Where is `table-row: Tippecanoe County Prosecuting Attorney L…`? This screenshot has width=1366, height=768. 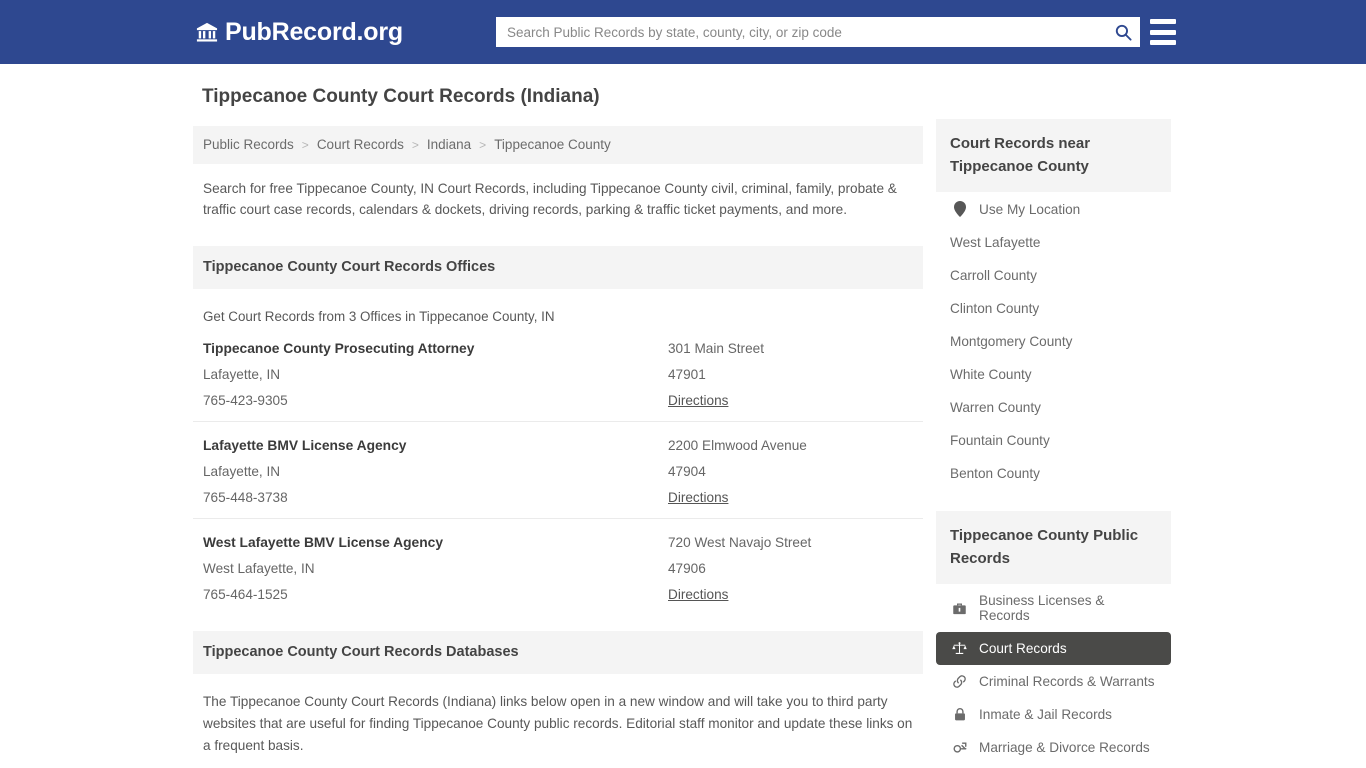
table-row: Tippecanoe County Prosecuting Attorney L… is located at coordinates (558, 375).